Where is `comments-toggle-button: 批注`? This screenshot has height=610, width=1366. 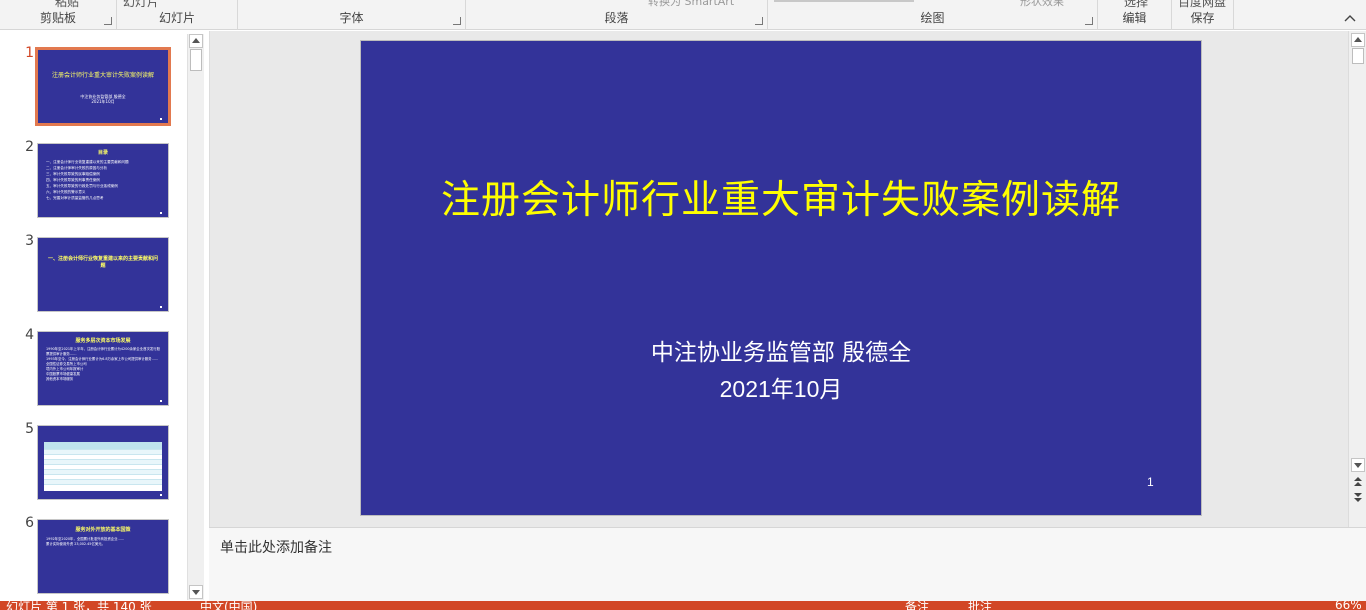 comments-toggle-button: 批注 is located at coordinates (980, 605).